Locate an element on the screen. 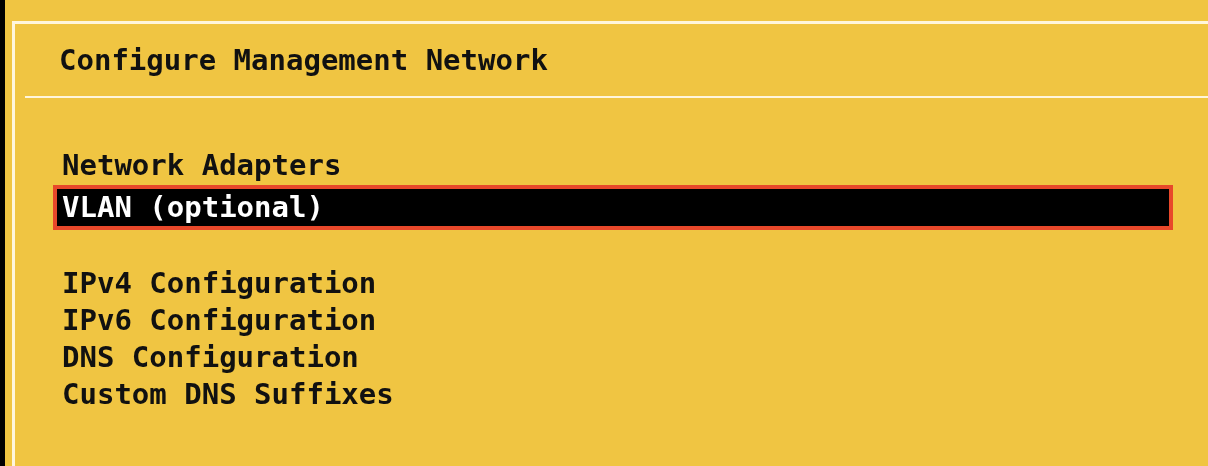 The image size is (1208, 466). menu-item: Network Adapters is located at coordinates (613, 165).